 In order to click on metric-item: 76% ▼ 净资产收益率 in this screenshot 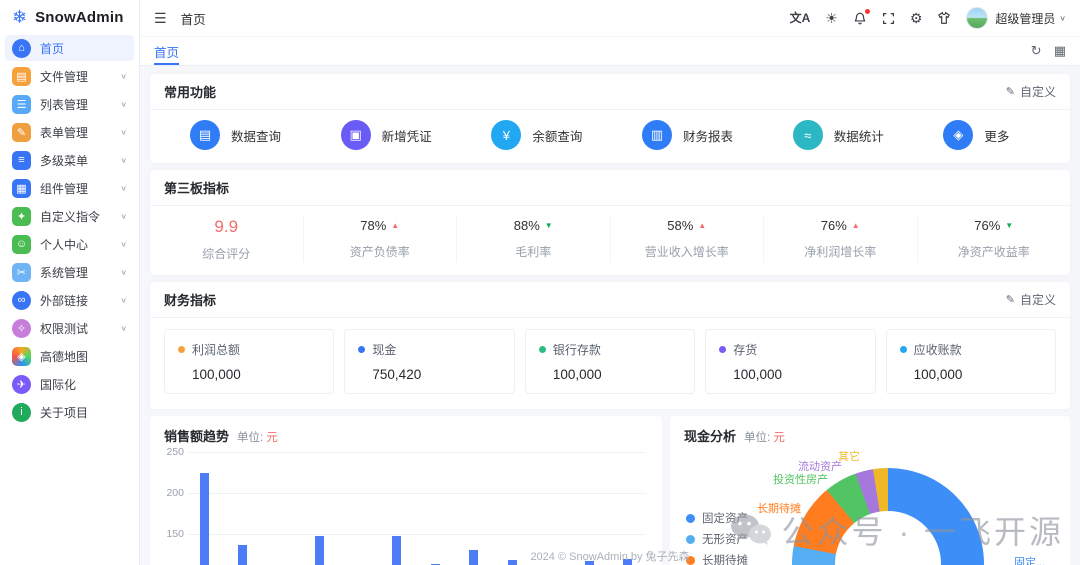, I will do `click(994, 239)`.